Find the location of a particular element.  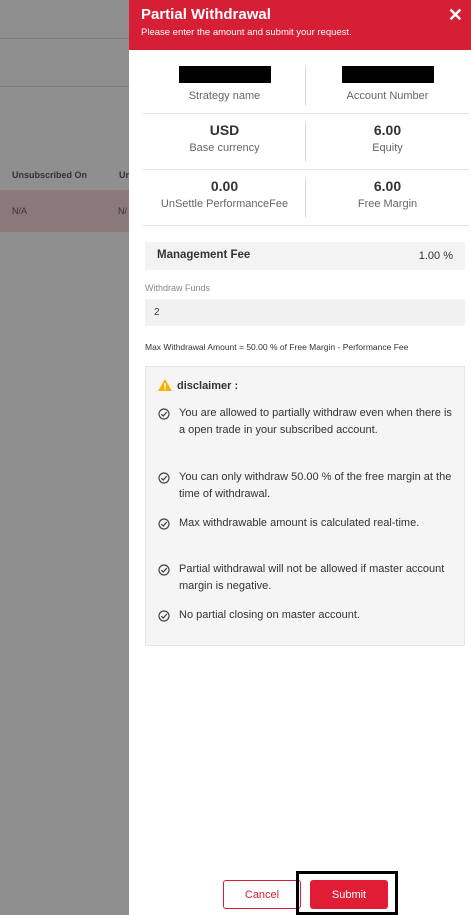

background-table-row: N/A N/ is located at coordinates (64, 211).